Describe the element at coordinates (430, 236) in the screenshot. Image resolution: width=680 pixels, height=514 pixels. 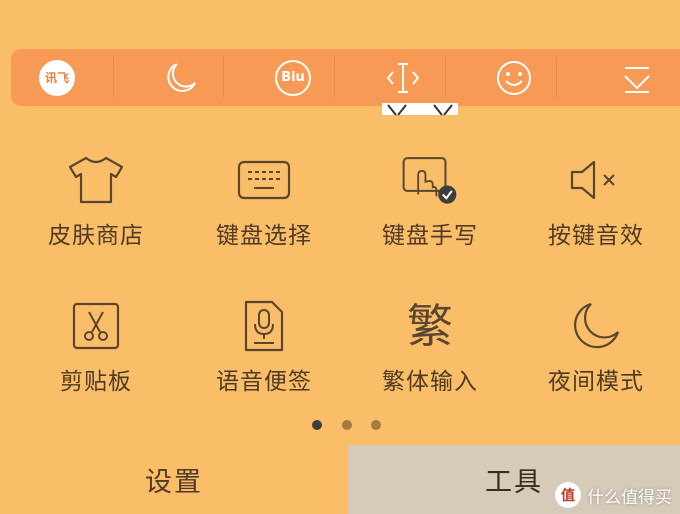
I see `grid-item-label: 键盘手写` at that location.